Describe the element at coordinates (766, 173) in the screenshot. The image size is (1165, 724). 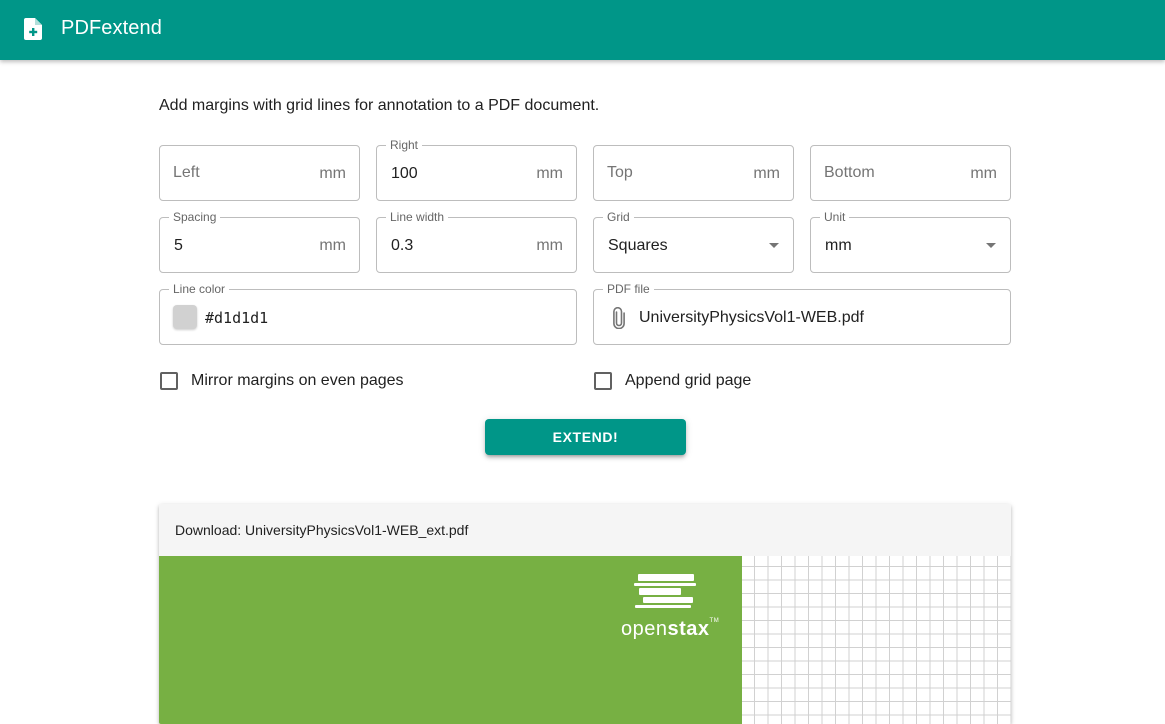
I see `top-margin-unit: mm` at that location.